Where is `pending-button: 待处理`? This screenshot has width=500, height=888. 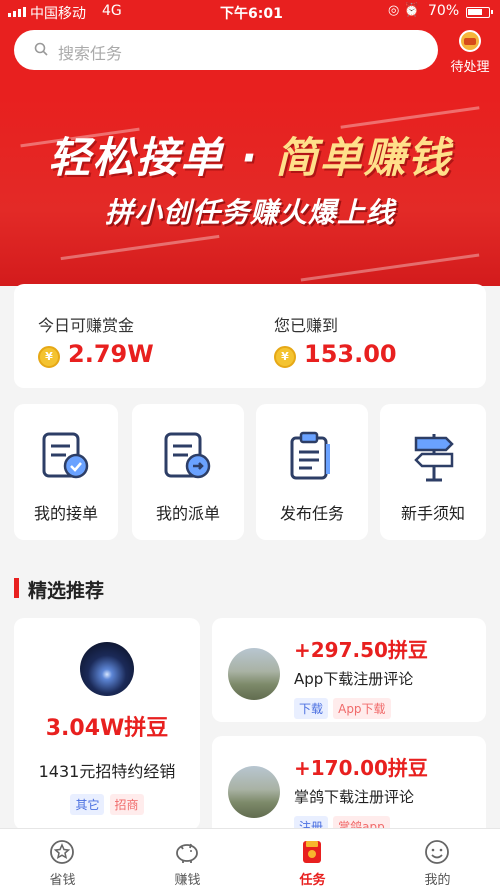 pending-button: 待处理 is located at coordinates (470, 52).